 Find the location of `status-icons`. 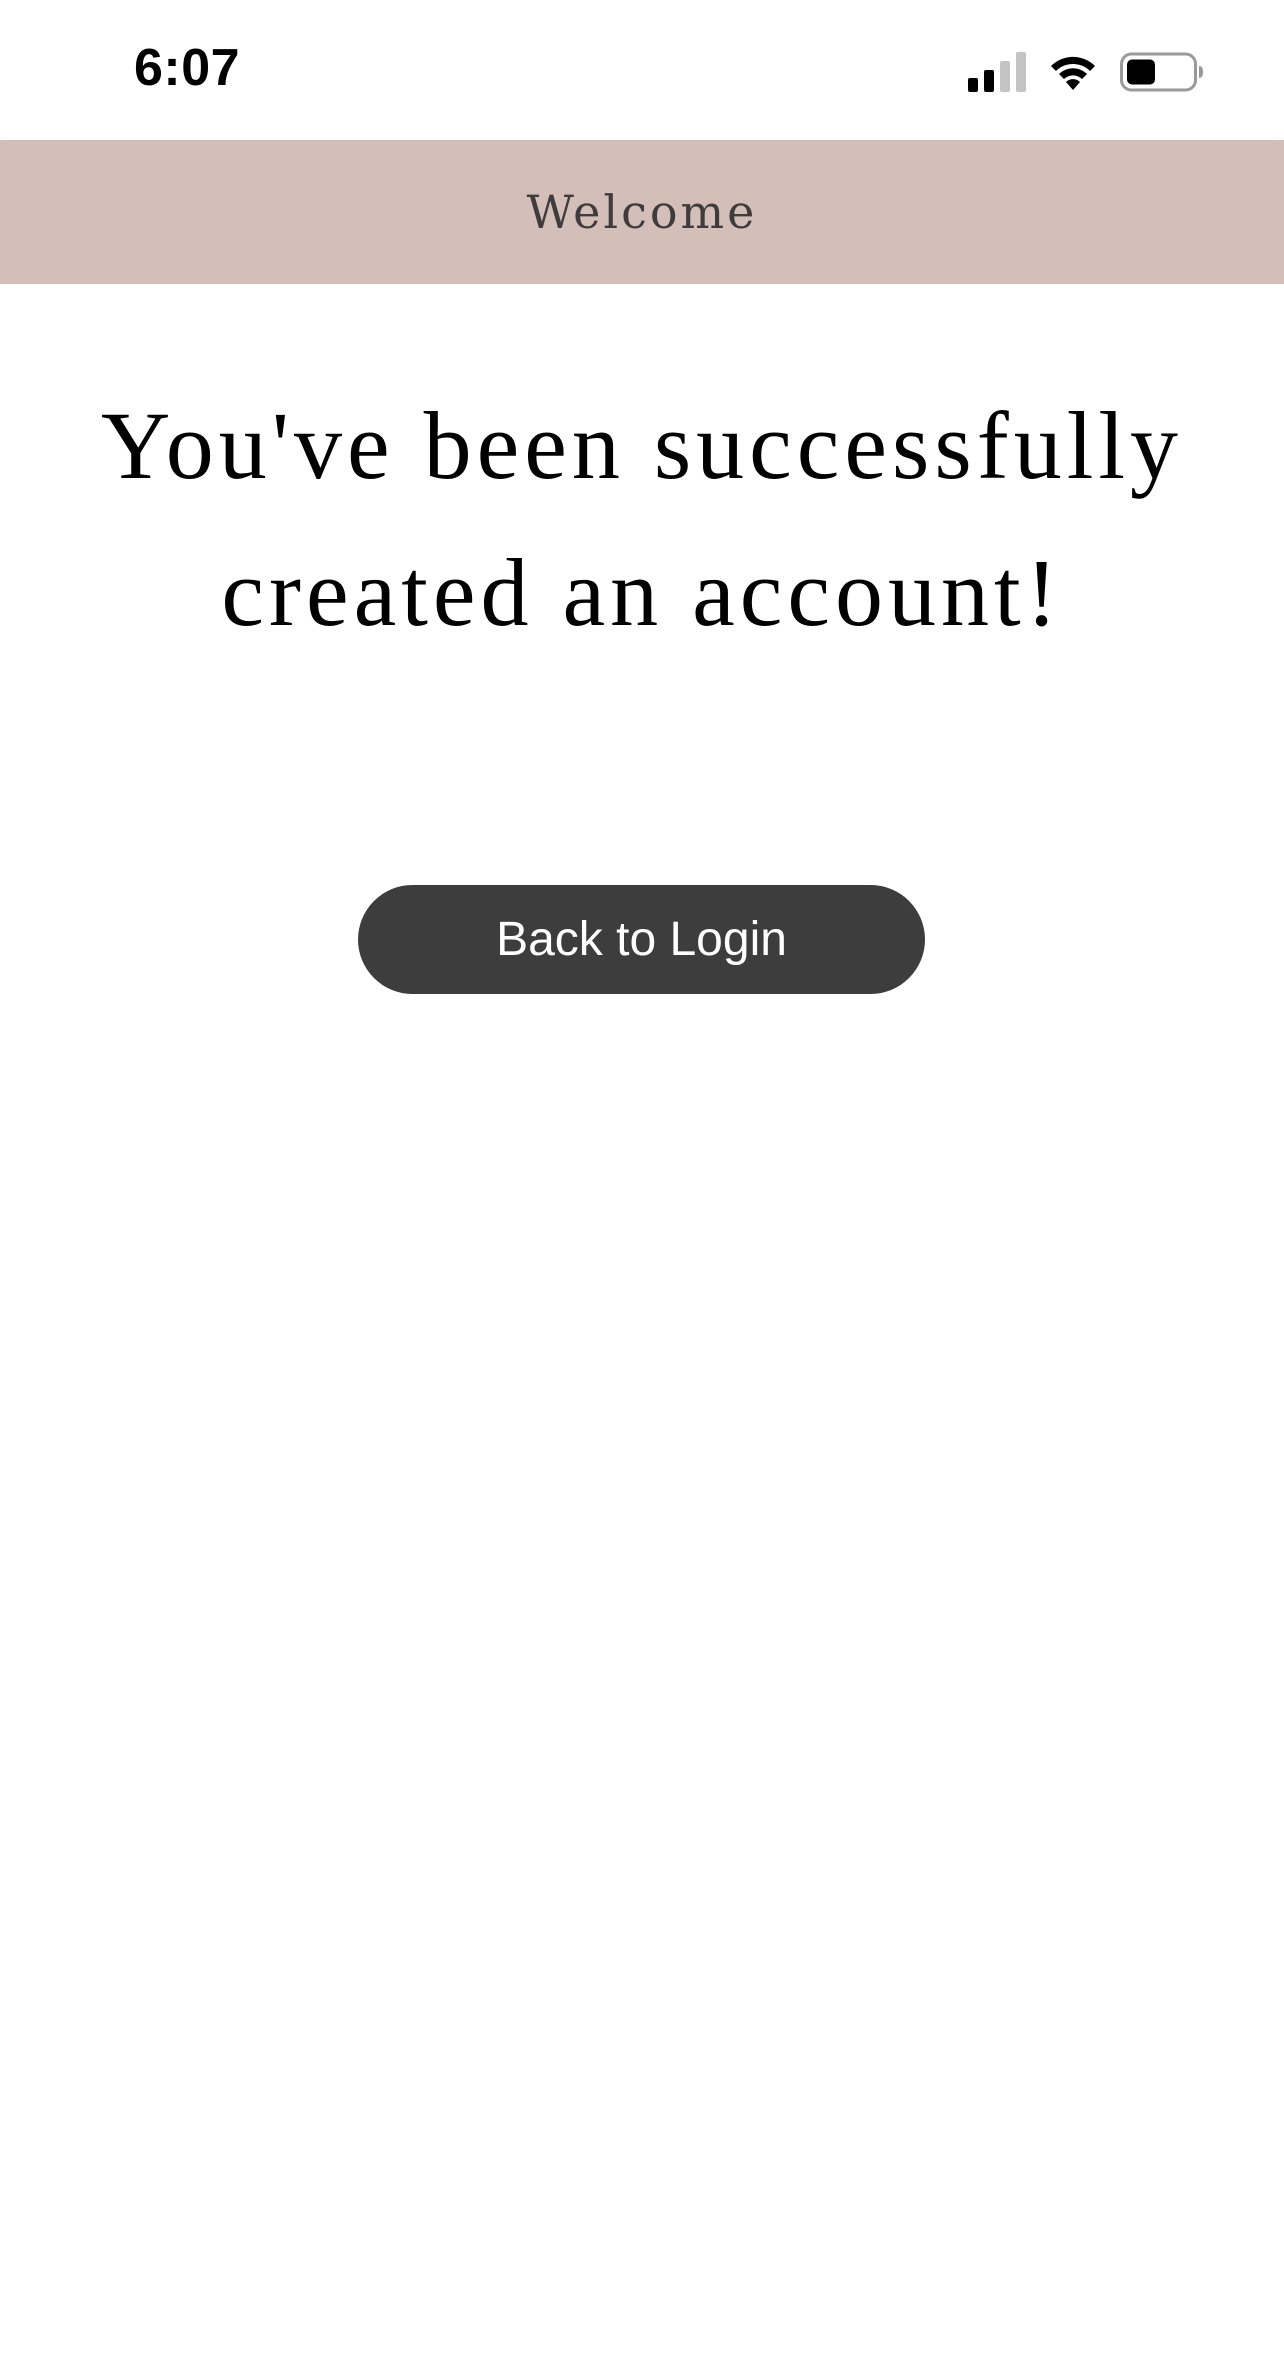

status-icons is located at coordinates (1086, 72).